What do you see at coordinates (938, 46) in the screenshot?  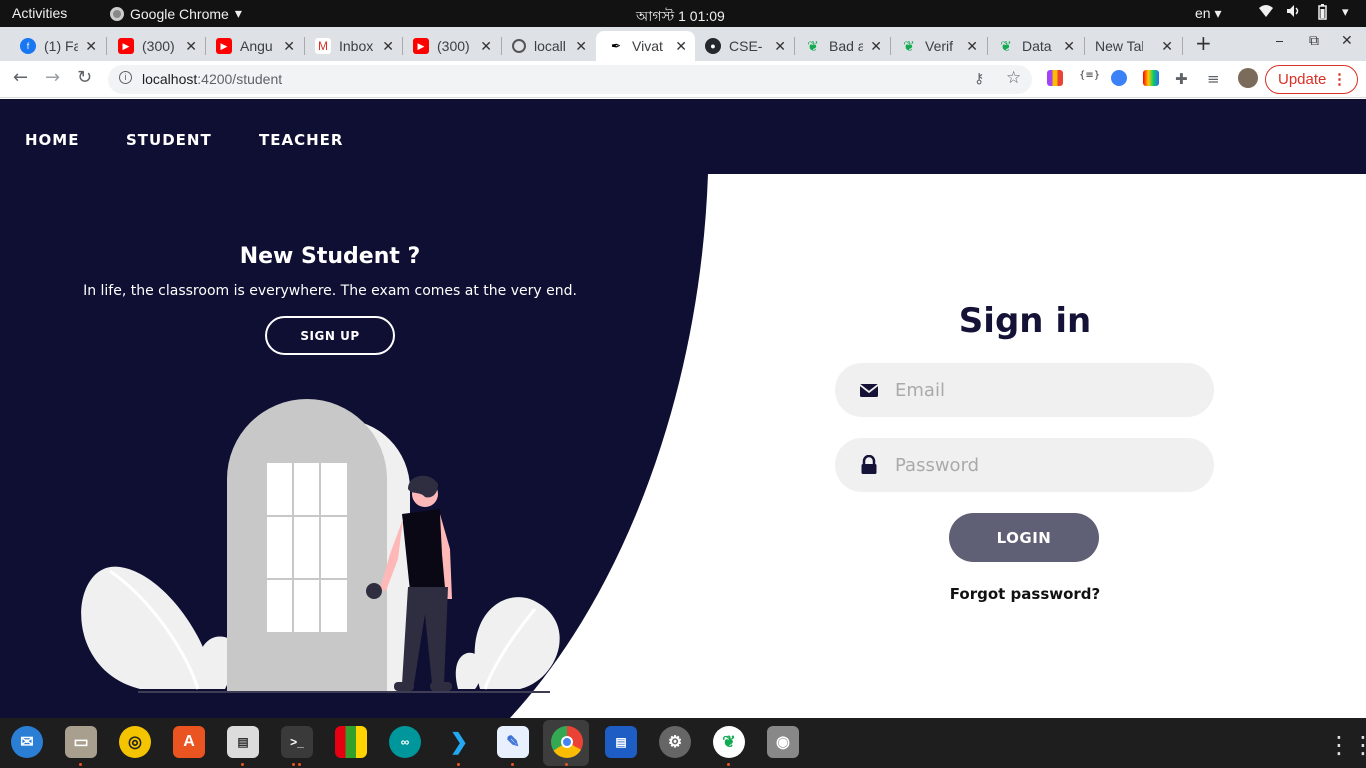 I see `tab-mongodb-2: ❦ Verif ✕` at bounding box center [938, 46].